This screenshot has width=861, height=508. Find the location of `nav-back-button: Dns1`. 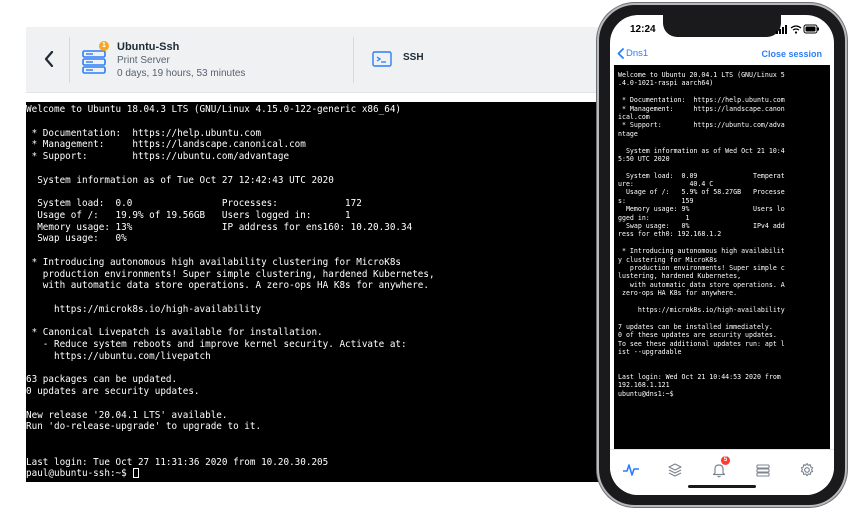

nav-back-button: Dns1 is located at coordinates (632, 53).